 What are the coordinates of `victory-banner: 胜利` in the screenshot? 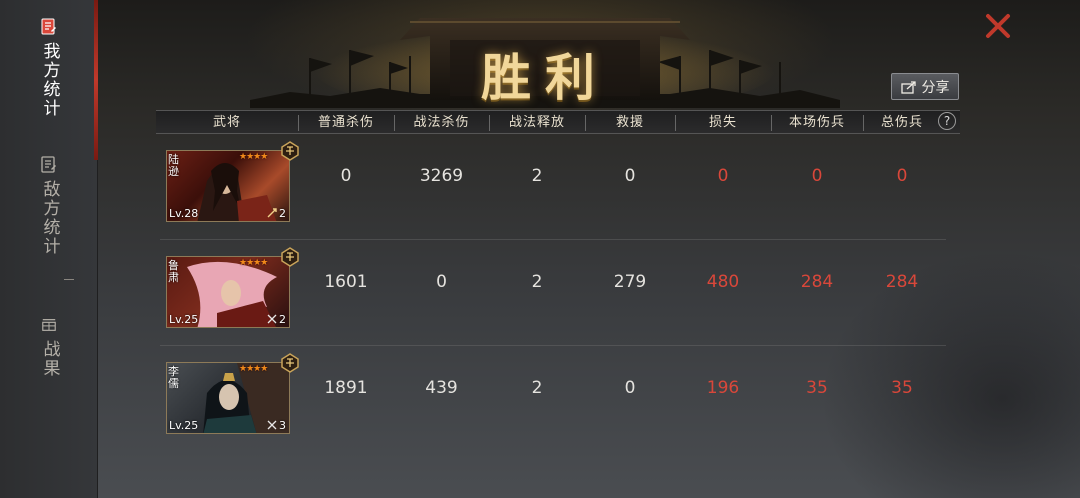 It's located at (545, 54).